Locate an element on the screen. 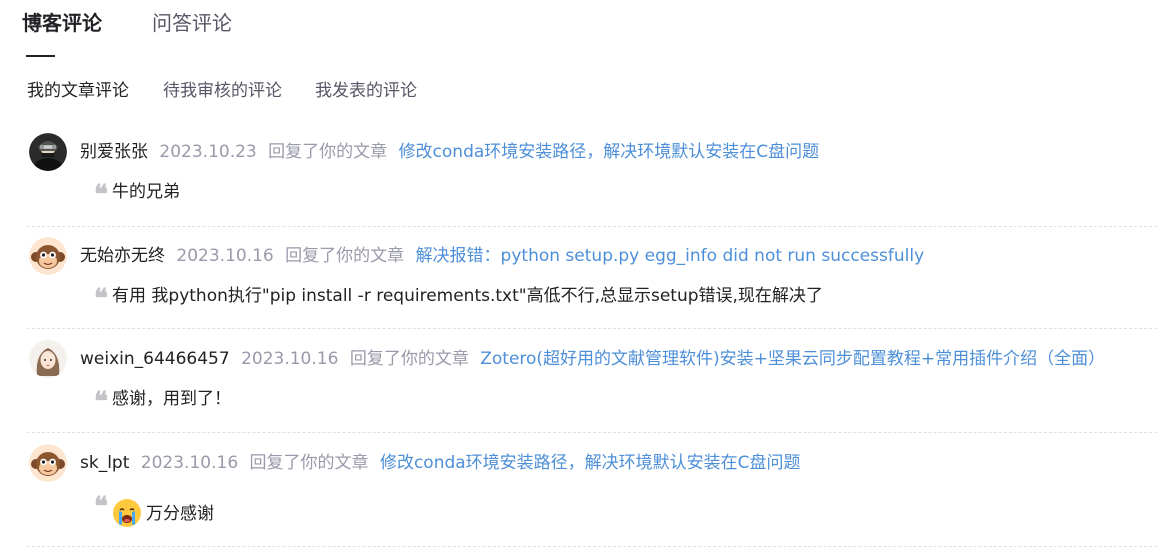  dark-character-avatar-icon is located at coordinates (48, 152).